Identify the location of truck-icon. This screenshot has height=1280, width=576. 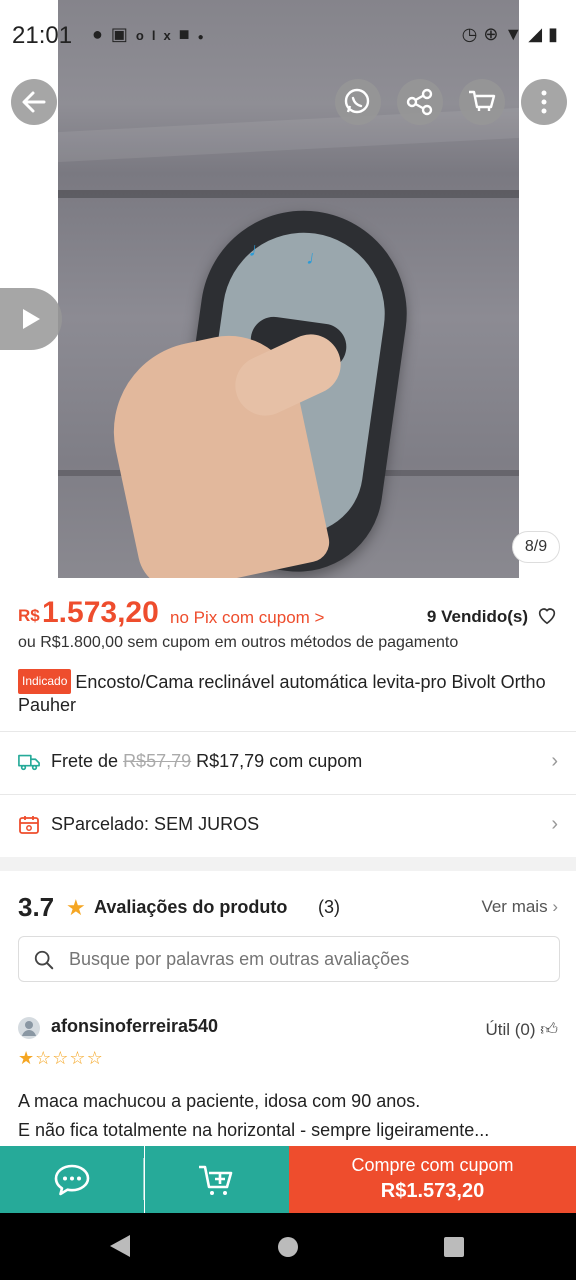
(29, 762).